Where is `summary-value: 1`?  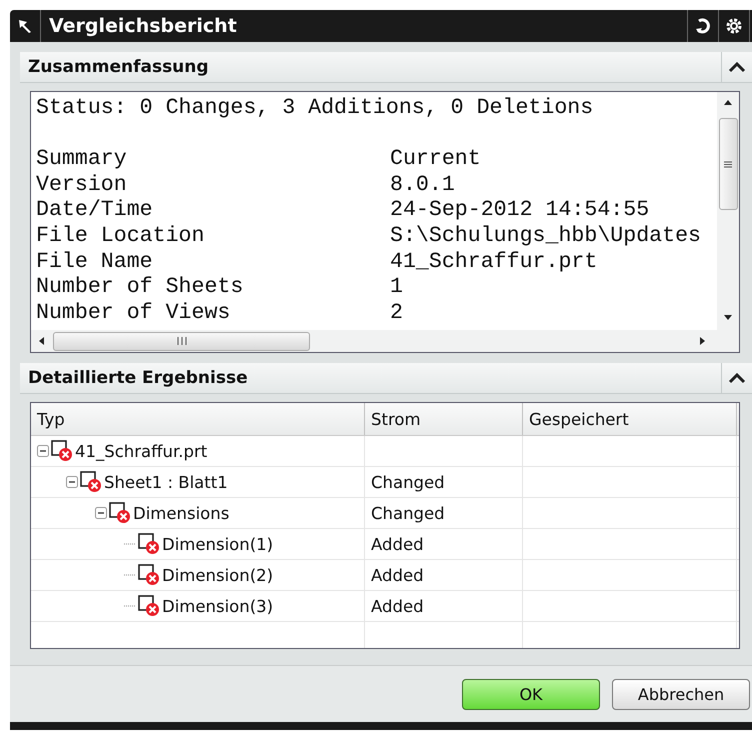
summary-value: 1 is located at coordinates (397, 288).